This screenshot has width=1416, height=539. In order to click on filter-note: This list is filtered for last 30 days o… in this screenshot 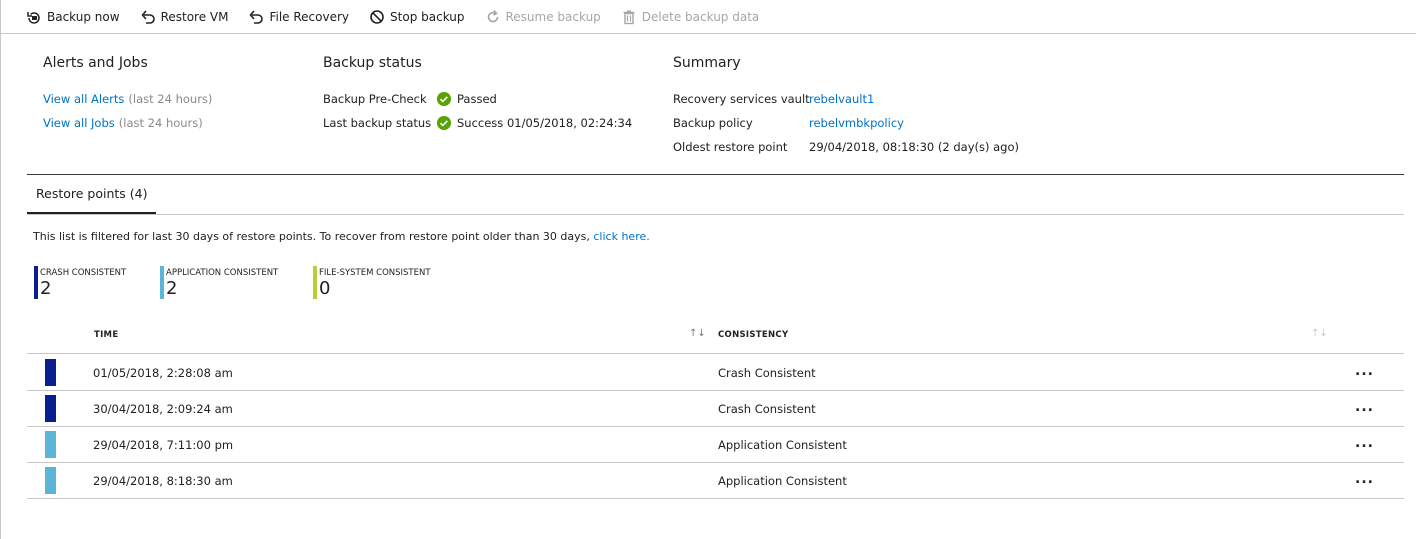, I will do `click(341, 236)`.